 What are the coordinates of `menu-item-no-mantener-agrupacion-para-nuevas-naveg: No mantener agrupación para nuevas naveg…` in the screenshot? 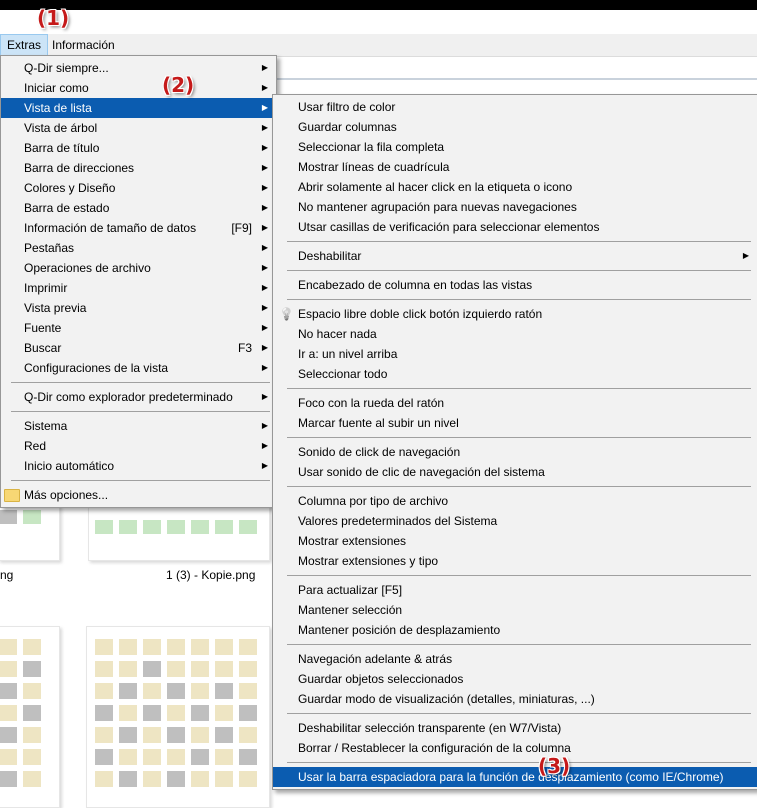 It's located at (515, 207).